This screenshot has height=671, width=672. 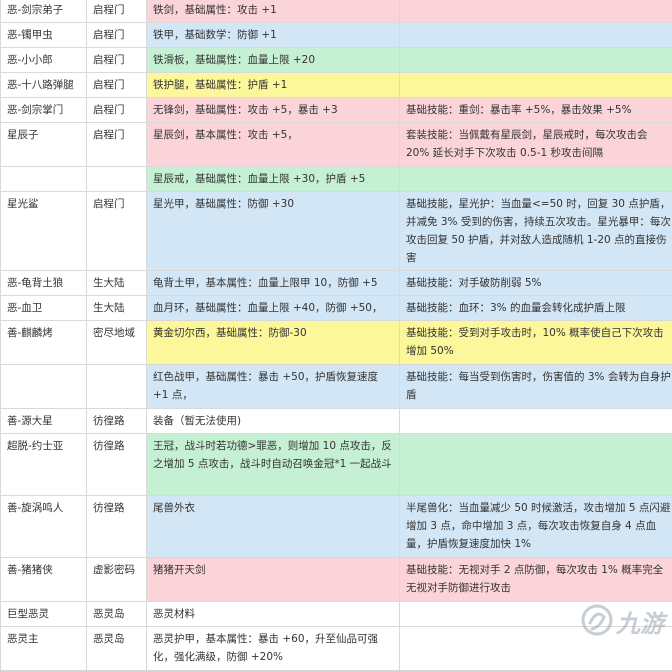 I want to click on cell-skill: 基础技能：每当受到伤害时，伤害值的 3% 会转为自身护盾, so click(x=536, y=387).